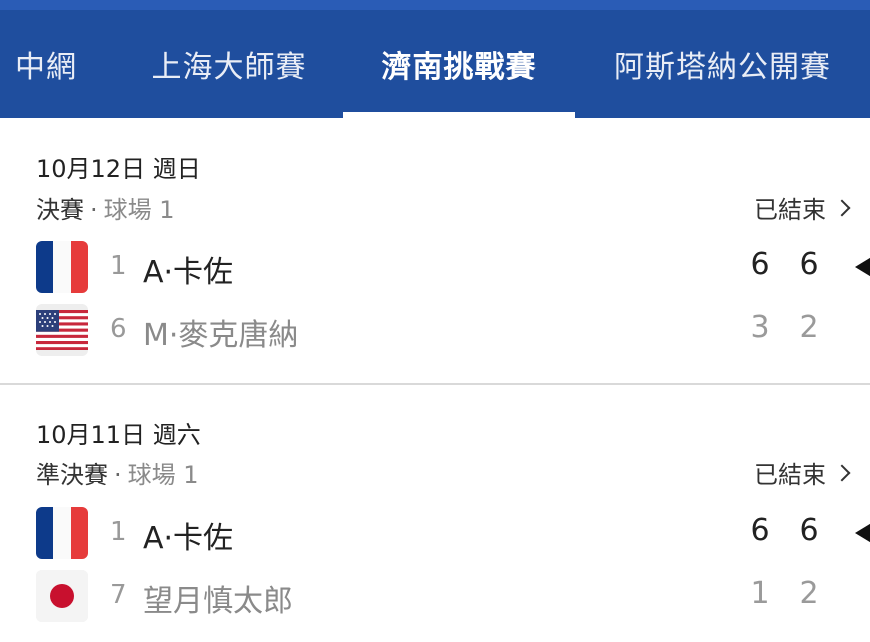 The height and width of the screenshot is (642, 870). I want to click on japan-flag-icon, so click(62, 596).